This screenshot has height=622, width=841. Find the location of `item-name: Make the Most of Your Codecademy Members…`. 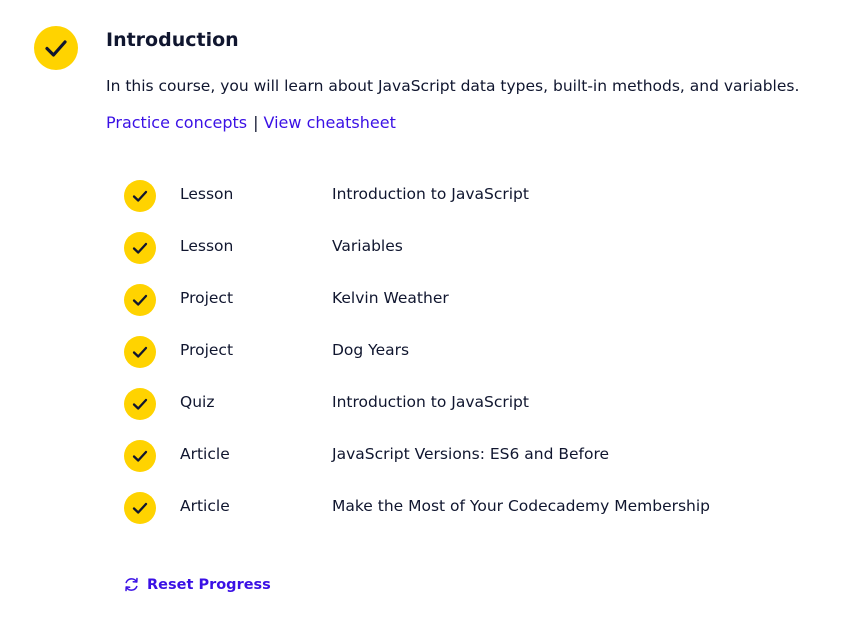

item-name: Make the Most of Your Codecademy Members… is located at coordinates (521, 506).